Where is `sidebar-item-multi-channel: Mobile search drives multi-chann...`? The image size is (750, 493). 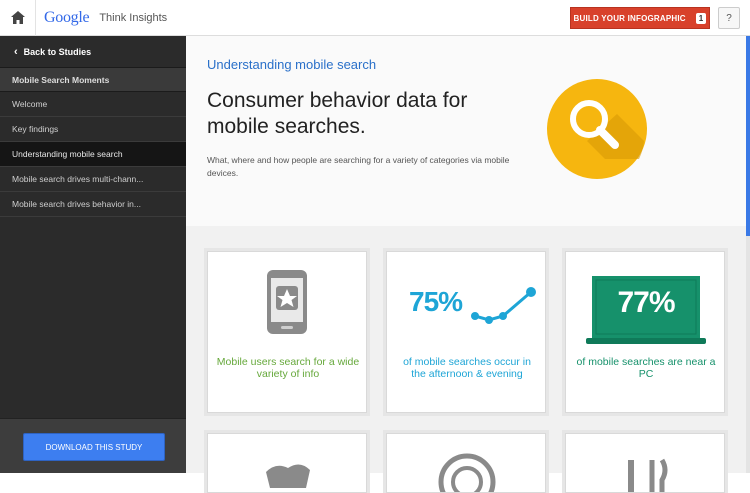 sidebar-item-multi-channel: Mobile search drives multi-chann... is located at coordinates (93, 179).